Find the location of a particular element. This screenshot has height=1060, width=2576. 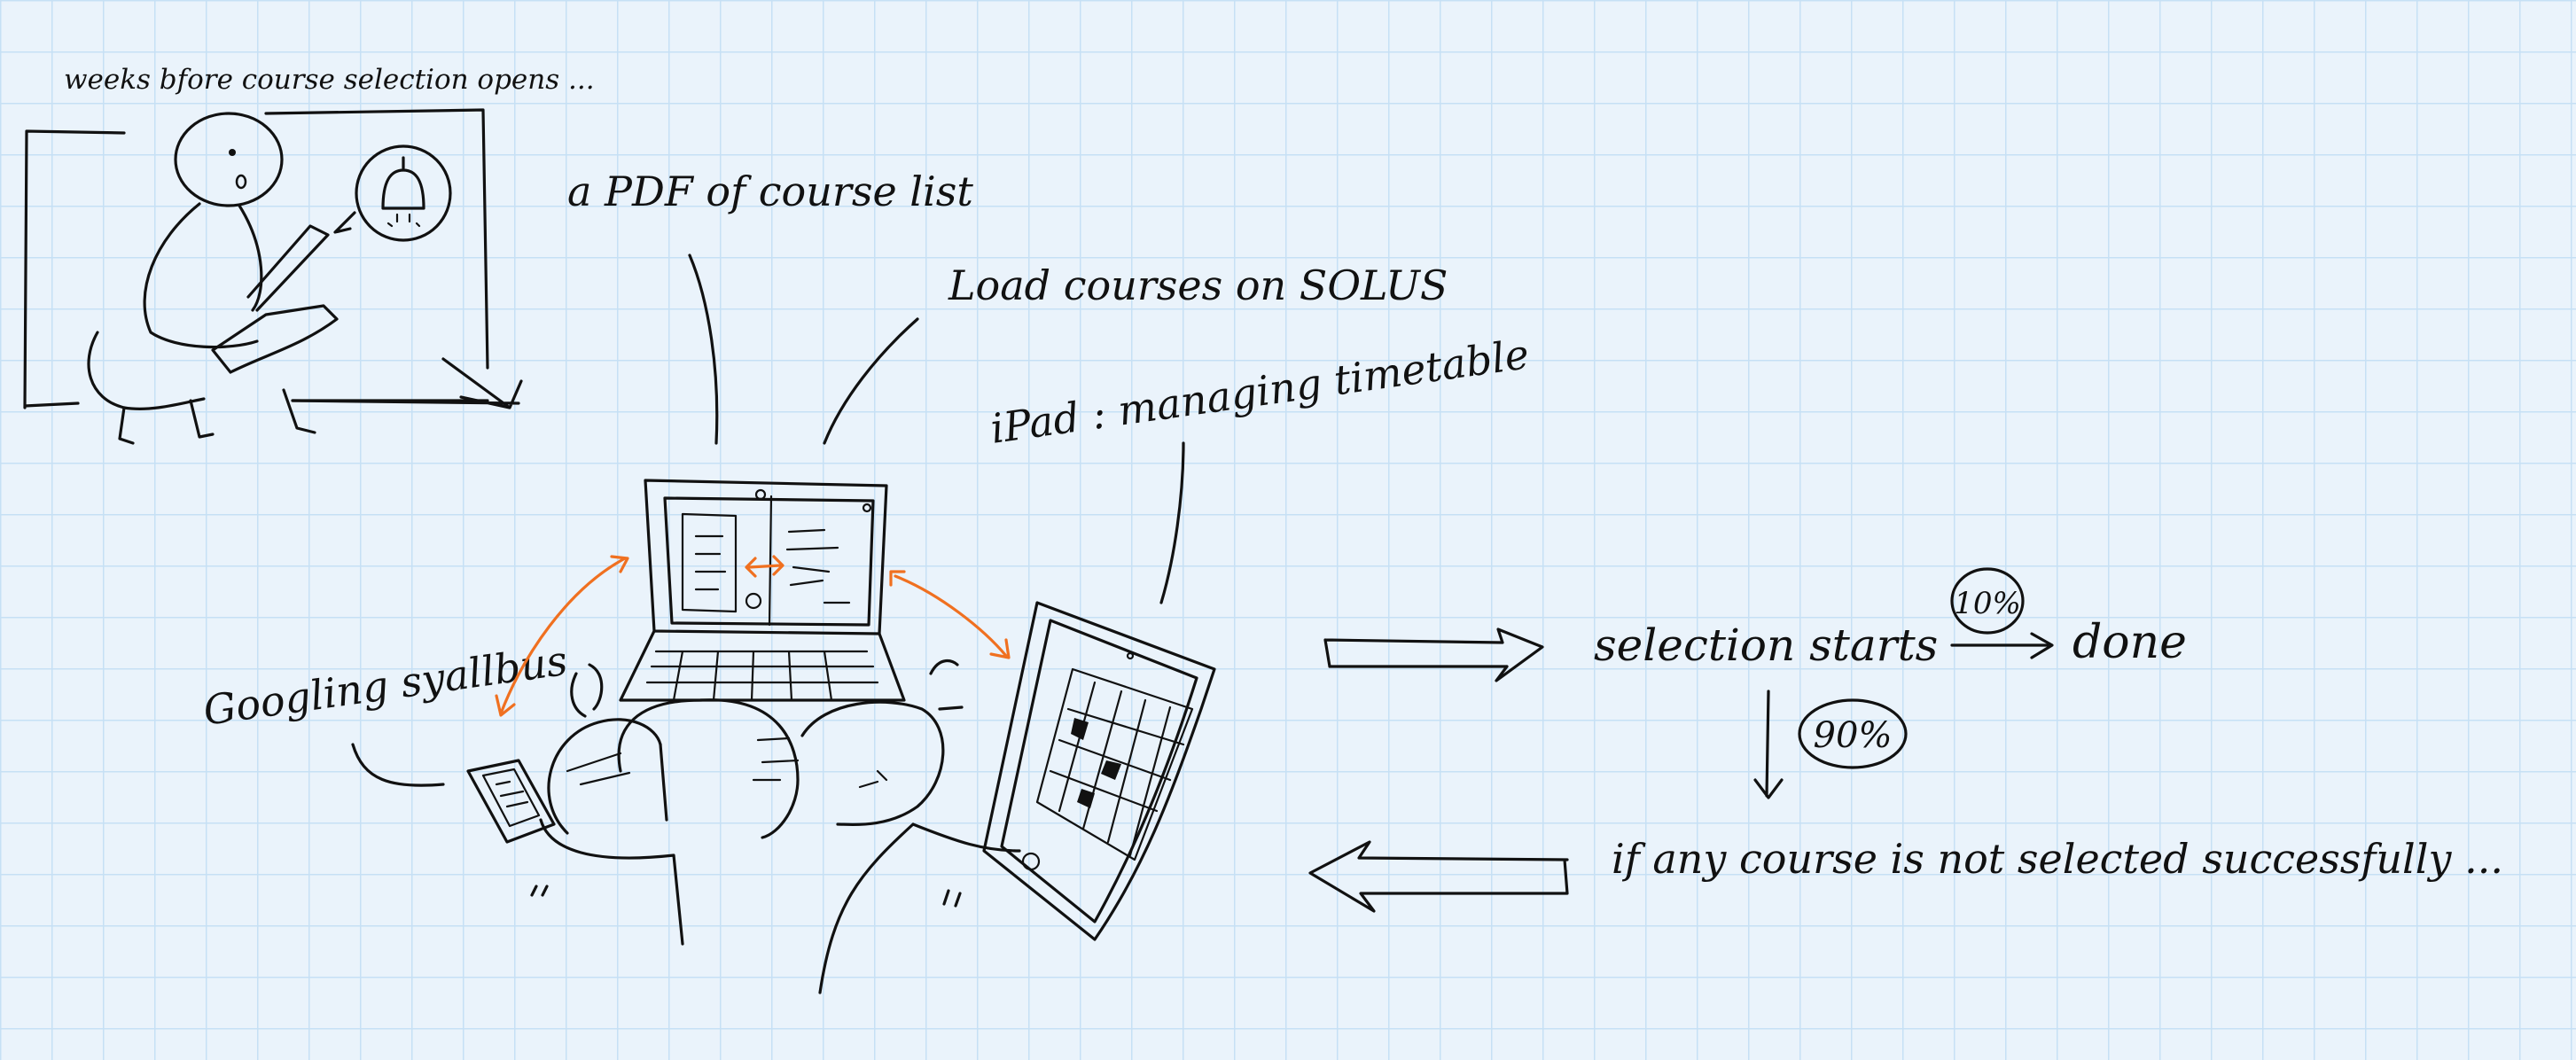

flow-arrow-in is located at coordinates (1433, 654).